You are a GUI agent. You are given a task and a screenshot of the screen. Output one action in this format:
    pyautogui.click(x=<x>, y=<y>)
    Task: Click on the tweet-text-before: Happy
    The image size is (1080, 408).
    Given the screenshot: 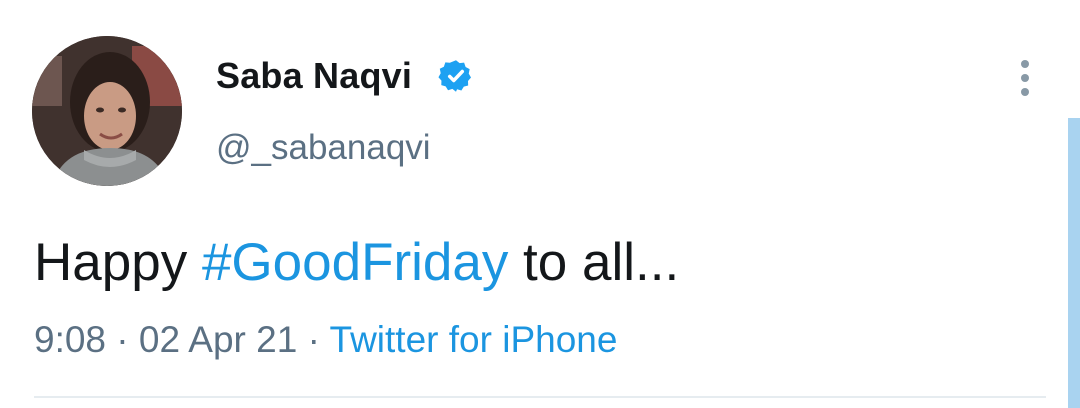 What is the action you would take?
    pyautogui.click(x=118, y=262)
    